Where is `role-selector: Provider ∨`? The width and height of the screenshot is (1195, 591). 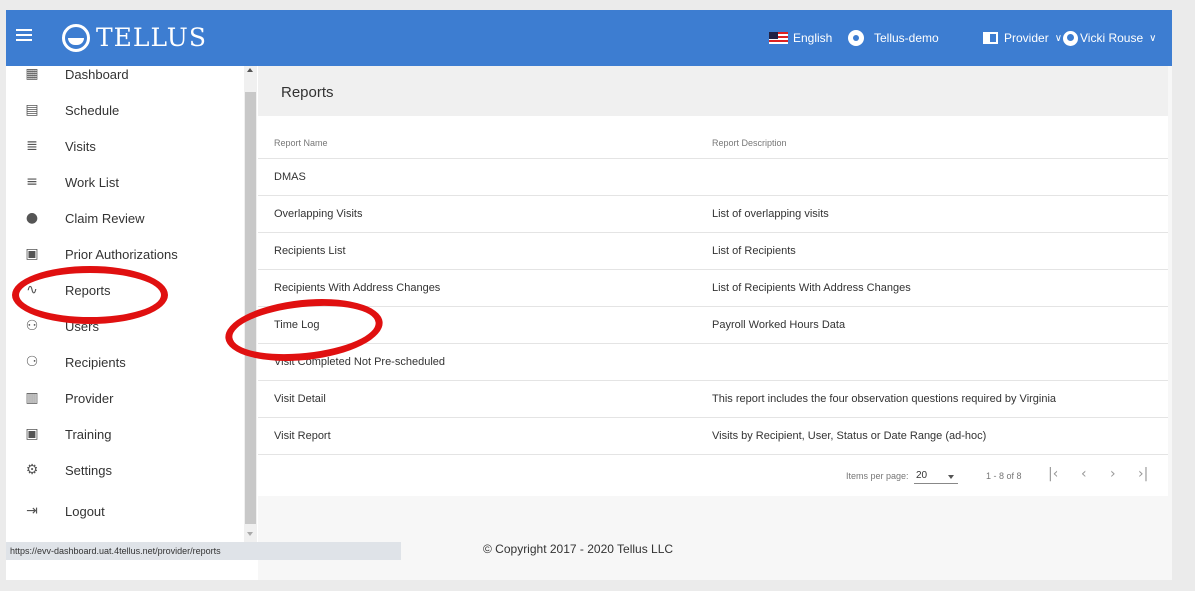 role-selector: Provider ∨ is located at coordinates (1022, 38).